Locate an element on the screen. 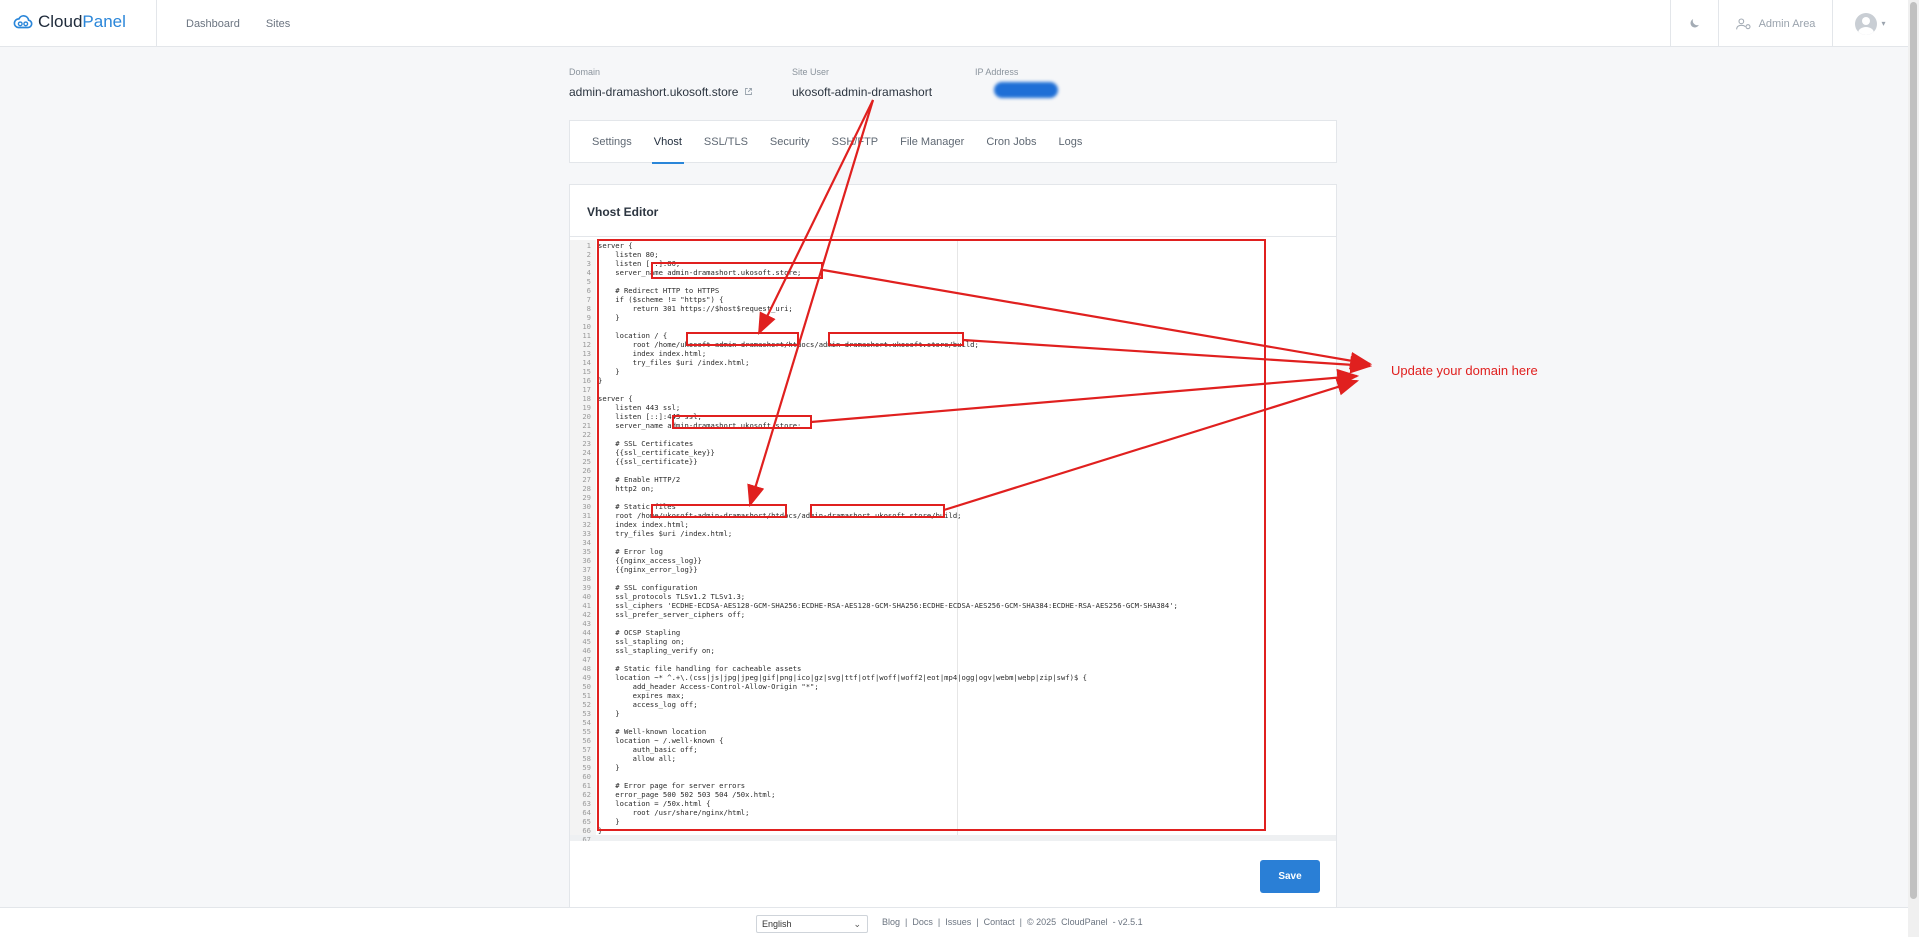  code-line: 36 {{nginx_access_log}} is located at coordinates (953, 560).